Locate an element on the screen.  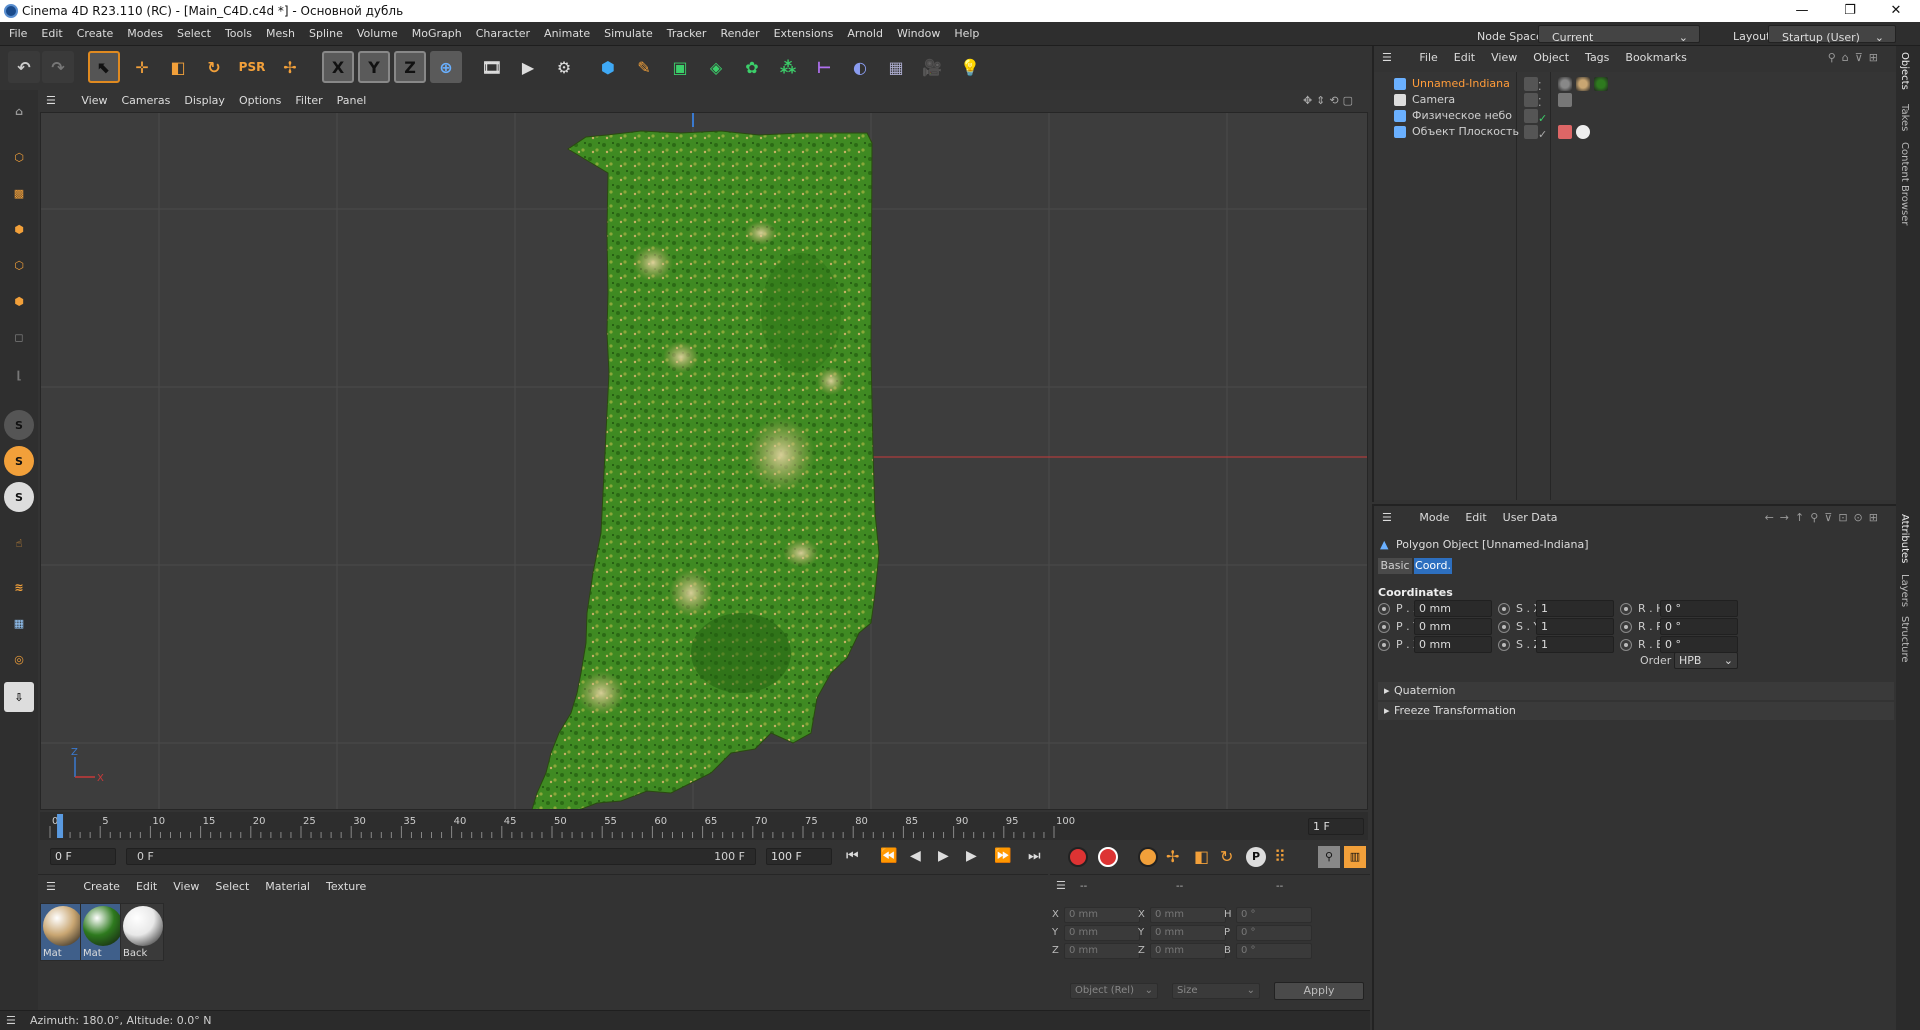
menu-window: Window is located at coordinates (918, 34).